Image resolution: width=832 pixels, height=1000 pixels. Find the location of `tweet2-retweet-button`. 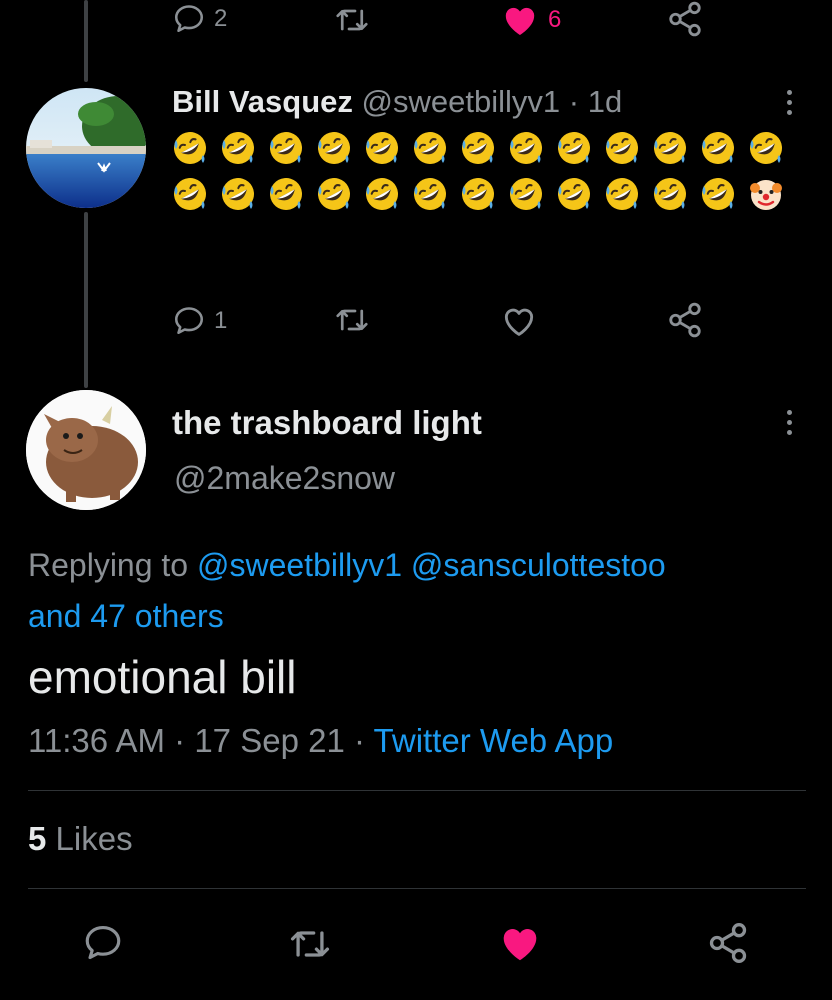

tweet2-retweet-button is located at coordinates (310, 944).